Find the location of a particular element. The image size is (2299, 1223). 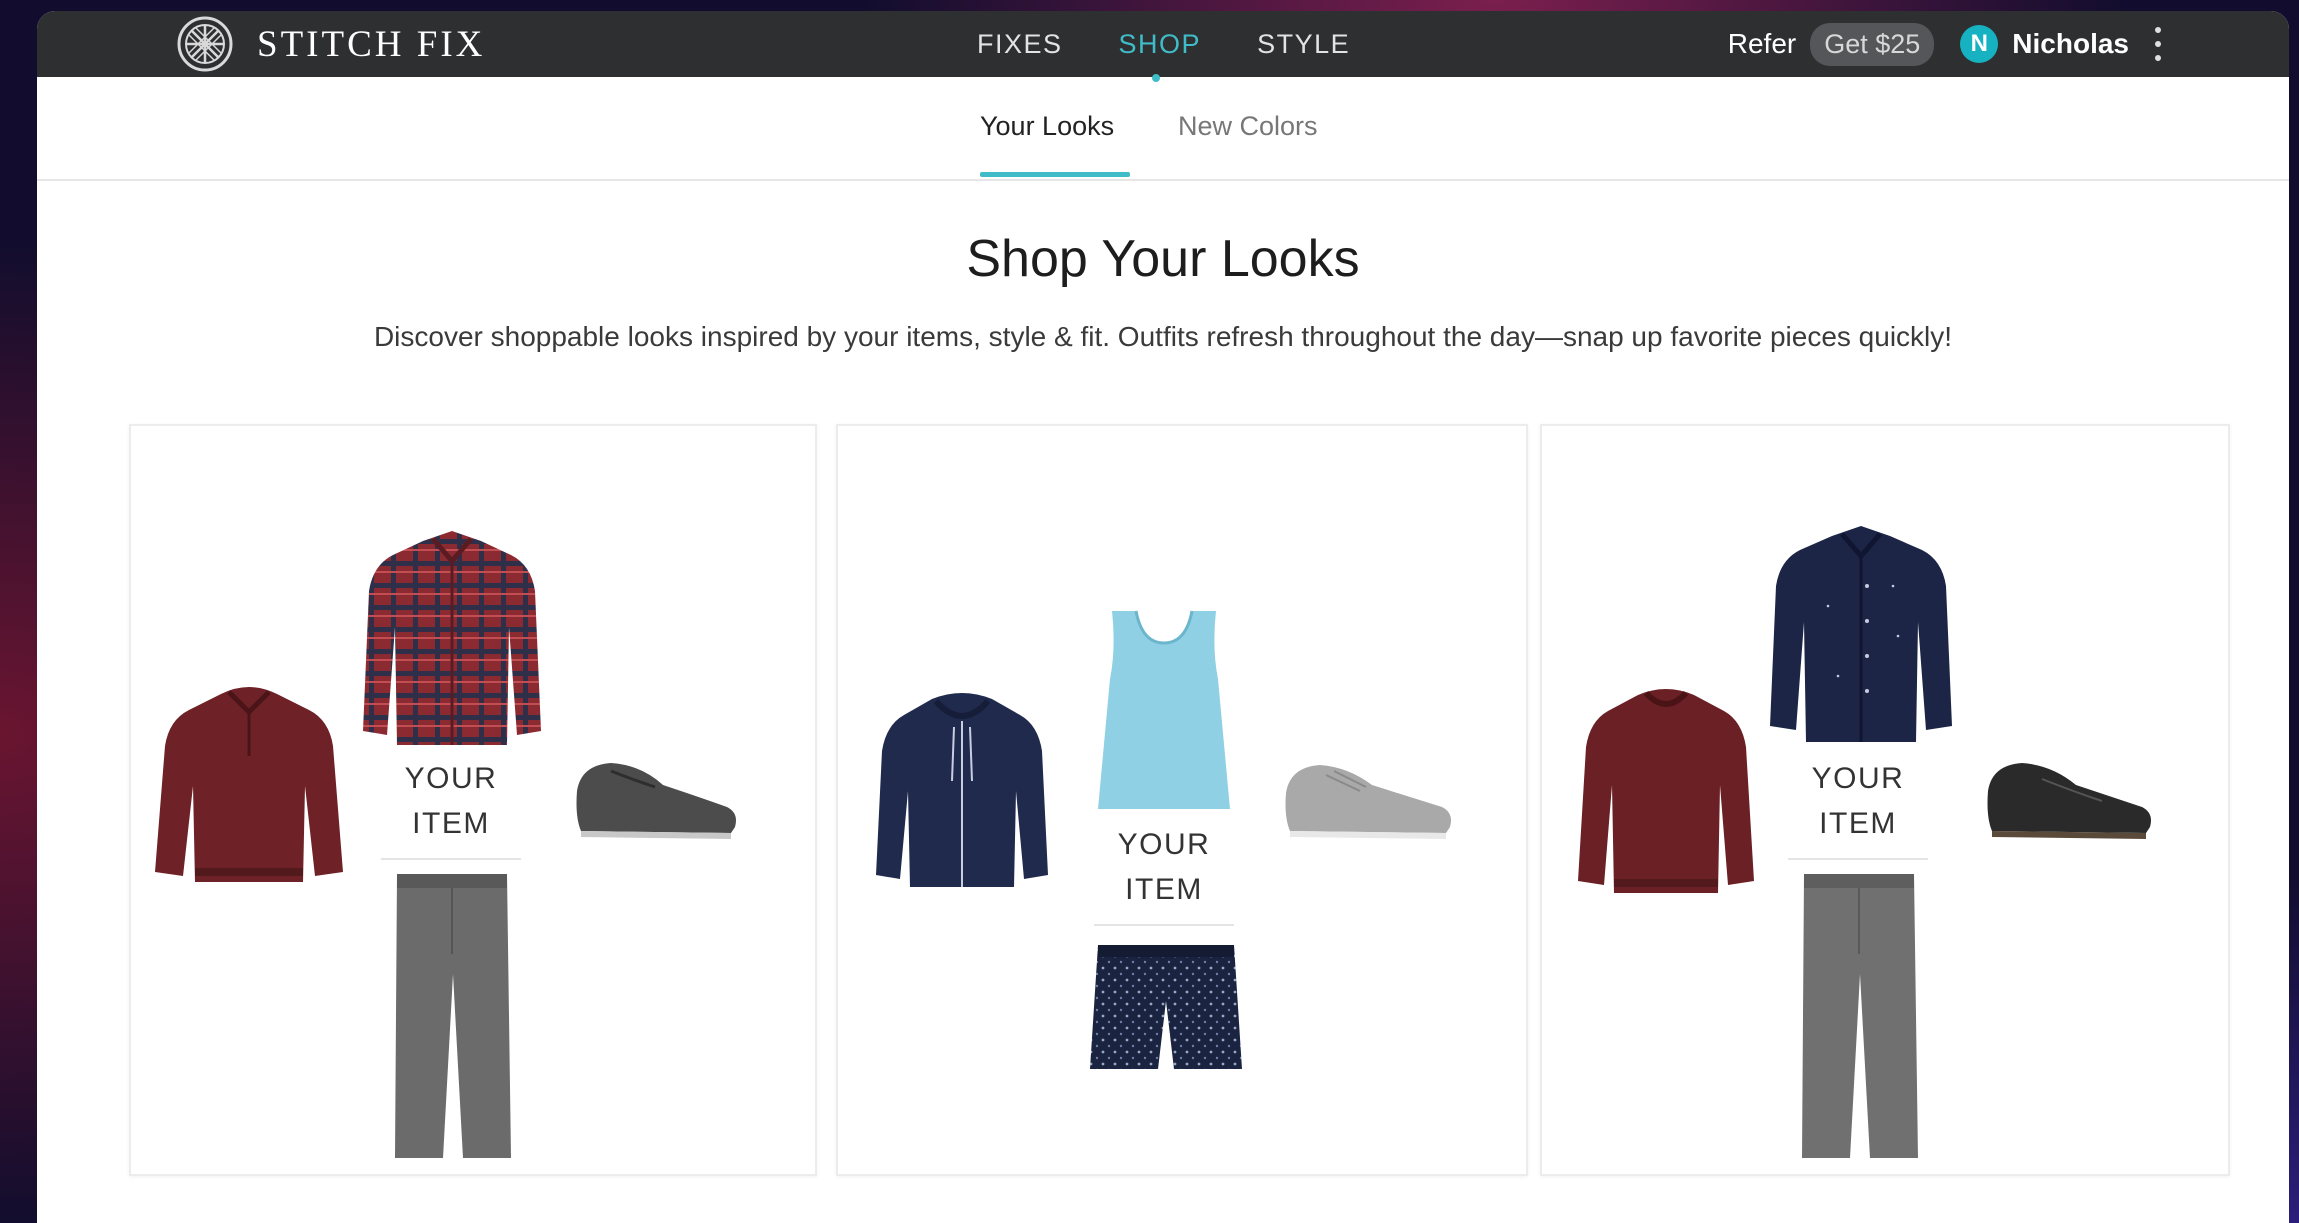

main-nav: FIXES SHOP STYLE is located at coordinates (1191, 46).